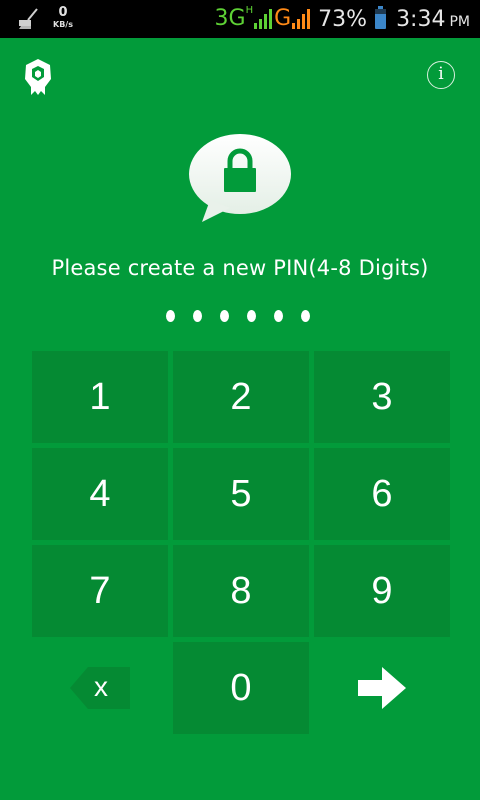  I want to click on clock-time: 3:34, so click(421, 19).